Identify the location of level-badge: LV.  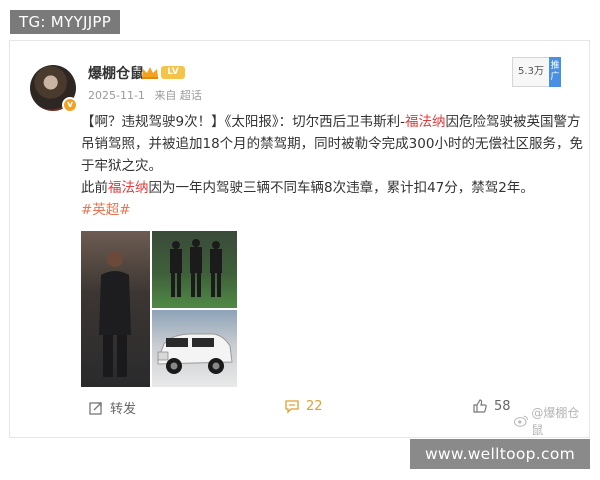
(173, 72).